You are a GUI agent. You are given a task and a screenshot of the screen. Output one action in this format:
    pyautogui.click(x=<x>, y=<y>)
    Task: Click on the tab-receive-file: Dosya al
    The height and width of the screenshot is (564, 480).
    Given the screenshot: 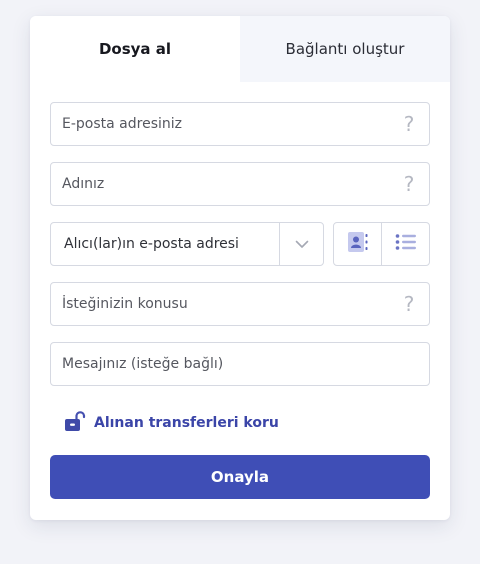 What is the action you would take?
    pyautogui.click(x=135, y=49)
    